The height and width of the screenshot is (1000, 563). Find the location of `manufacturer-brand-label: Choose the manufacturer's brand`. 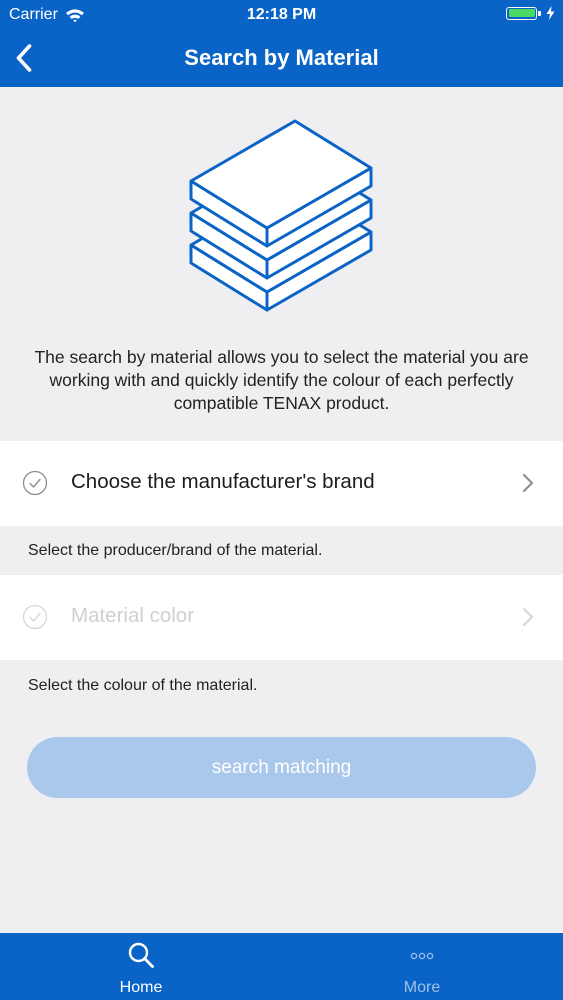

manufacturer-brand-label: Choose the manufacturer's brand is located at coordinates (223, 481).